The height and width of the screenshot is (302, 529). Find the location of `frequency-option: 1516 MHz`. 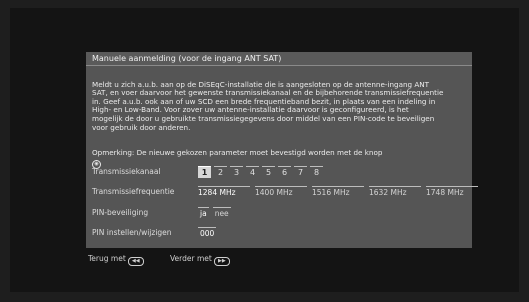

frequency-option: 1516 MHz is located at coordinates (338, 192).